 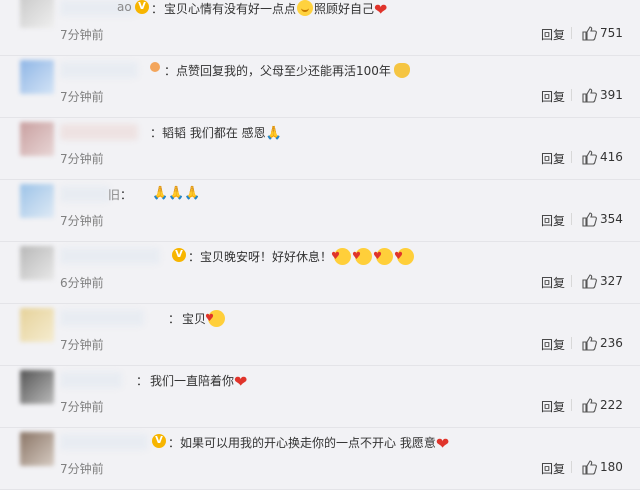 What do you see at coordinates (320, 397) in the screenshot?
I see `comment-item: ： 我们一直陪着你❤ 7分钟前 回复 222` at bounding box center [320, 397].